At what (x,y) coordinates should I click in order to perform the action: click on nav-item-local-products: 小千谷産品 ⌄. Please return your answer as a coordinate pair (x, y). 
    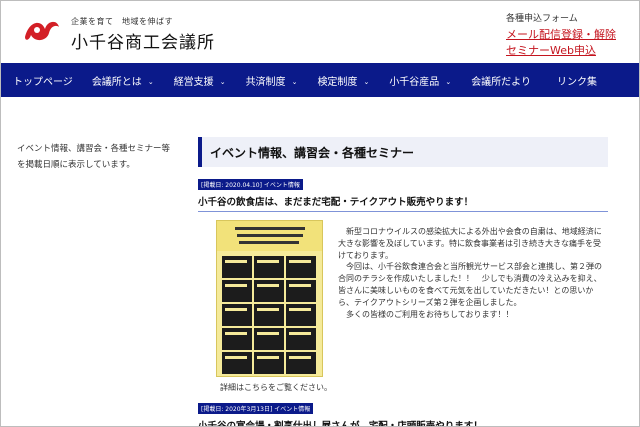
    Looking at the image, I should click on (420, 80).